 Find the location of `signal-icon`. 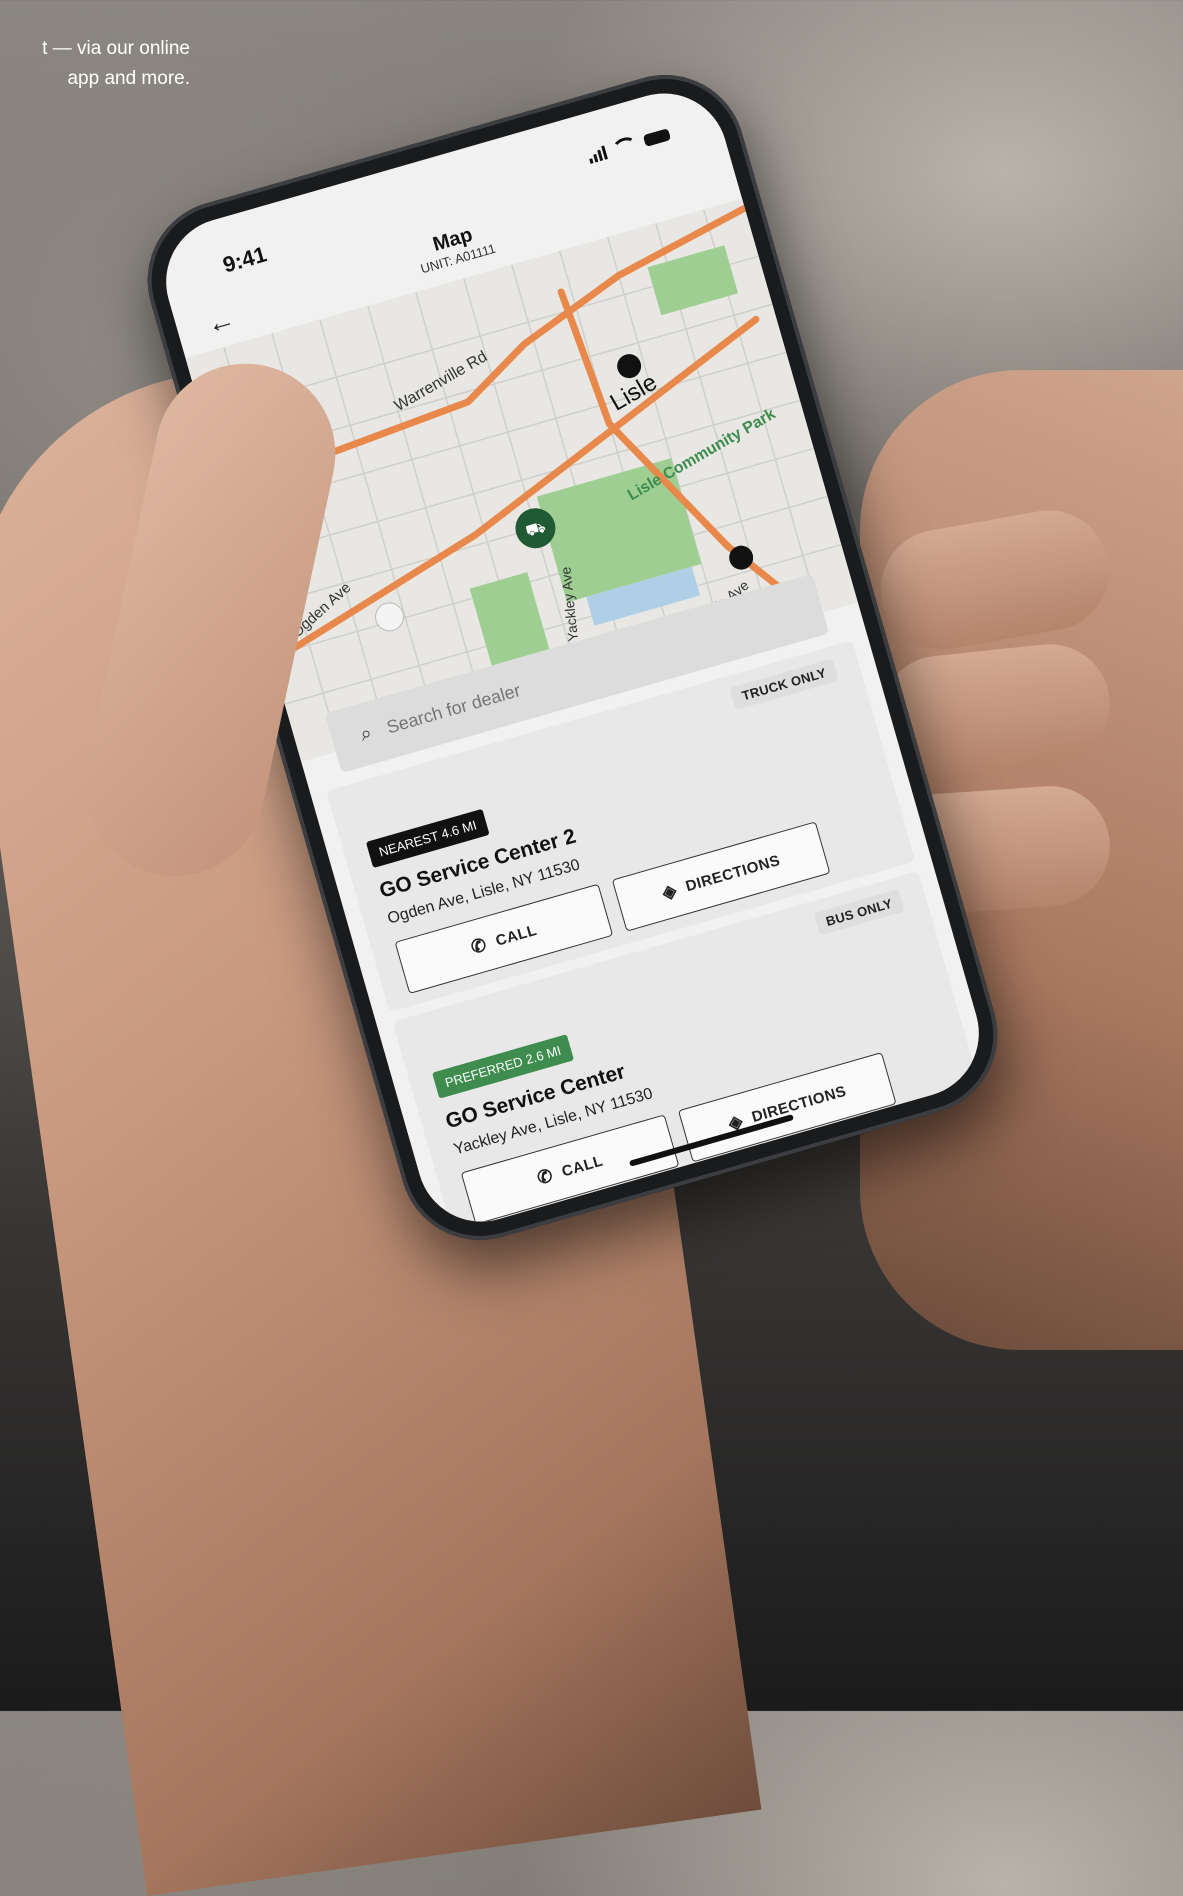

signal-icon is located at coordinates (597, 154).